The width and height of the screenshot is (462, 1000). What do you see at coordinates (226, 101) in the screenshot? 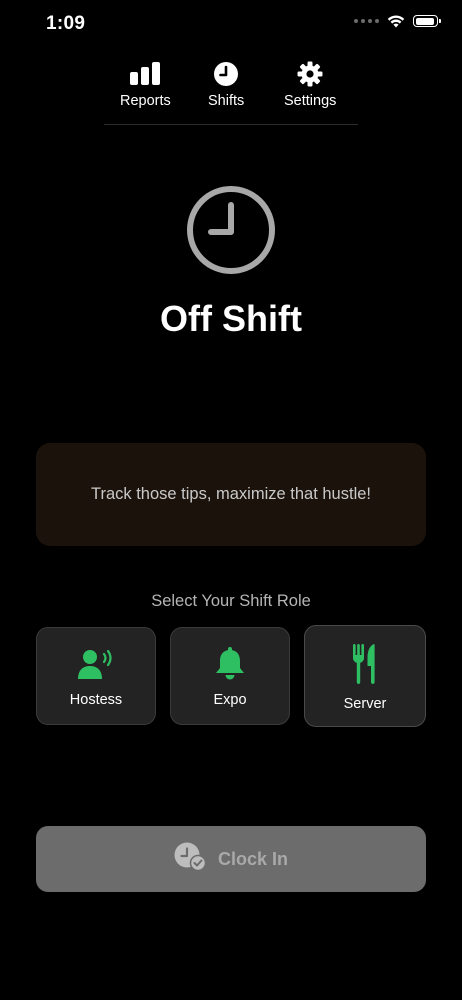
I see `nav-label: Shifts` at bounding box center [226, 101].